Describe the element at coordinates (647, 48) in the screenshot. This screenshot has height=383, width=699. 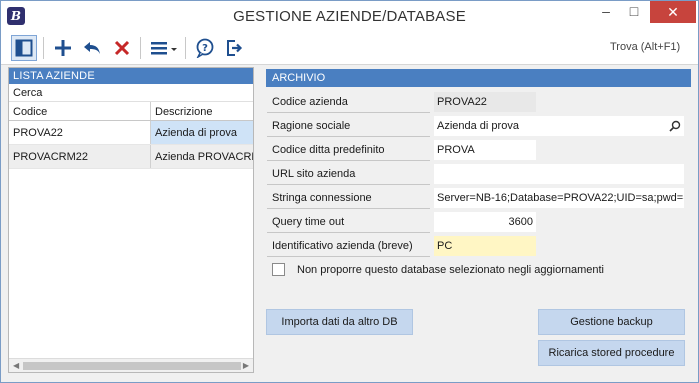
I see `search-input: Trova (Alt+F1)` at that location.